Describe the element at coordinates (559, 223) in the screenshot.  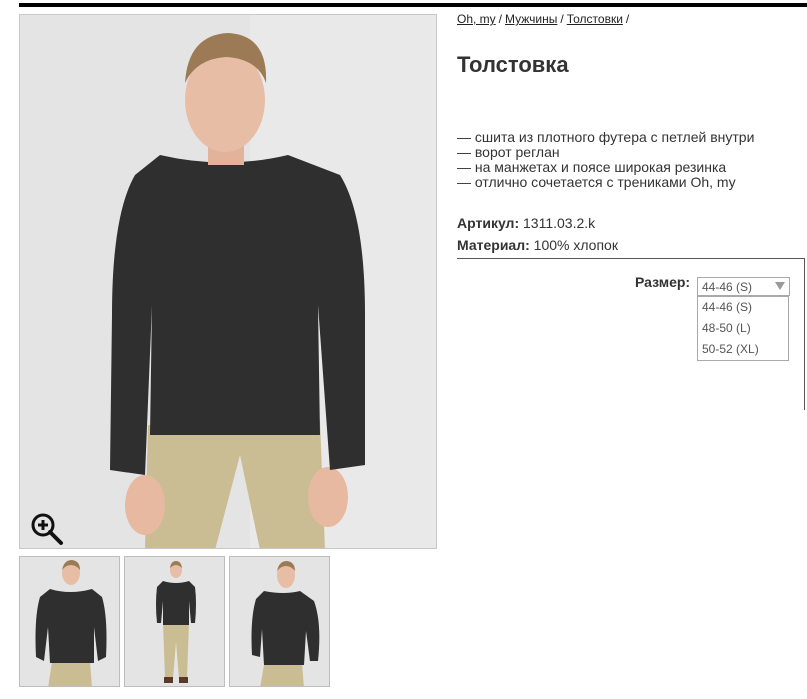
I see `article-value: 1311.03.2.k` at that location.